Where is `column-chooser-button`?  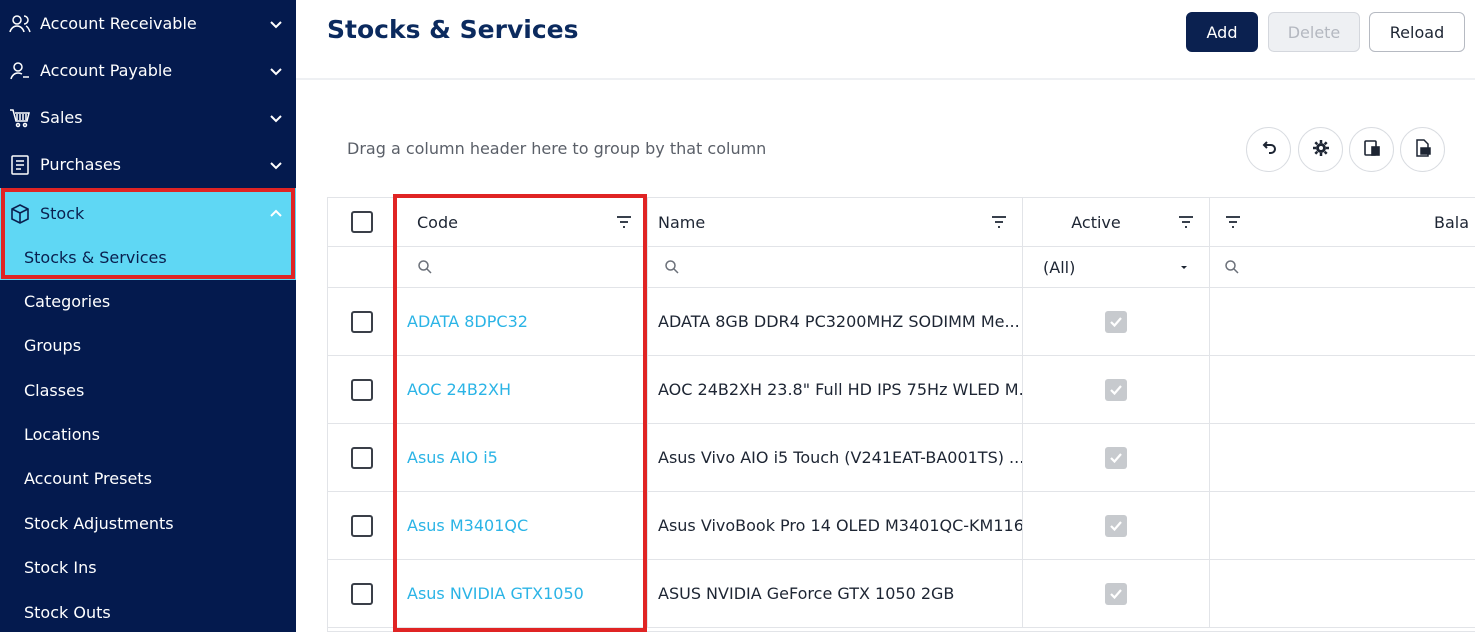 column-chooser-button is located at coordinates (1371, 149).